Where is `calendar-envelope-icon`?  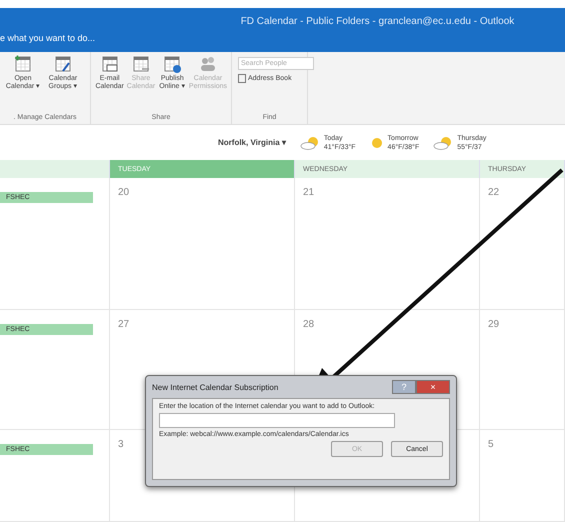 calendar-envelope-icon is located at coordinates (109, 64).